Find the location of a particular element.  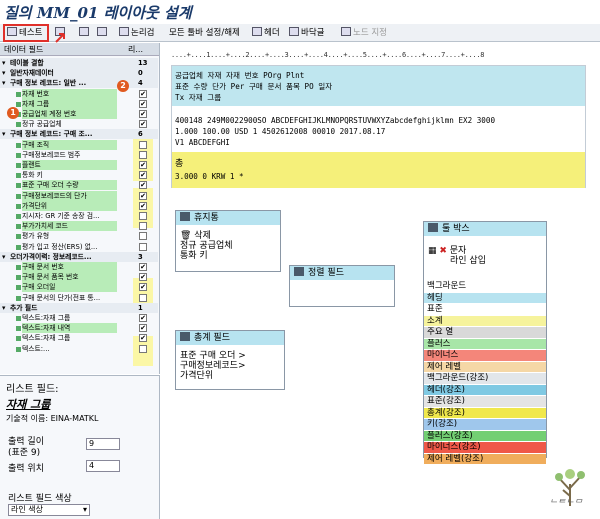

color-select: 라인 색상 ▾ is located at coordinates (49, 510).